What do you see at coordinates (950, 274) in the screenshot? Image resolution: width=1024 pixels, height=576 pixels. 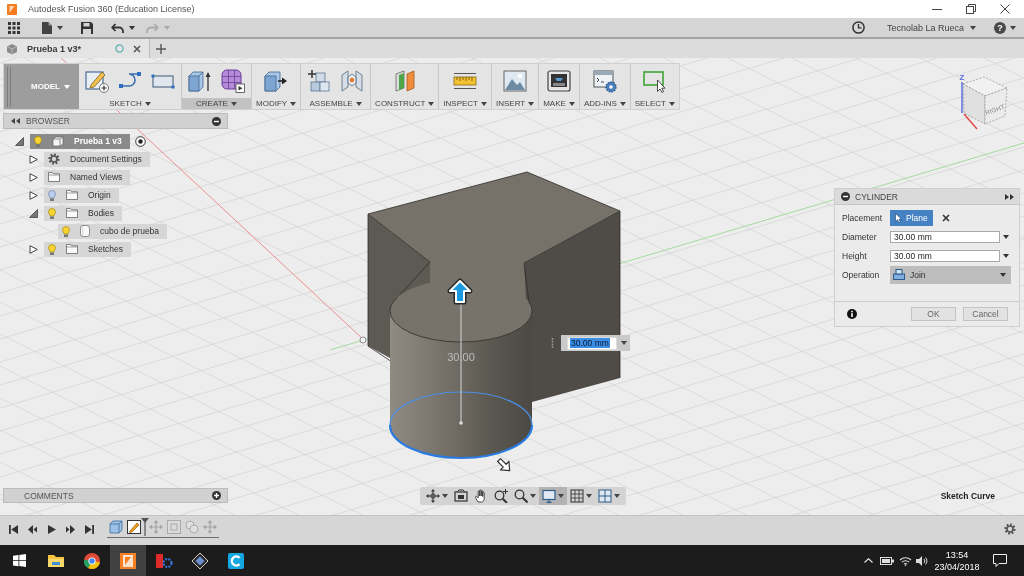 I see `dropdown: Join` at bounding box center [950, 274].